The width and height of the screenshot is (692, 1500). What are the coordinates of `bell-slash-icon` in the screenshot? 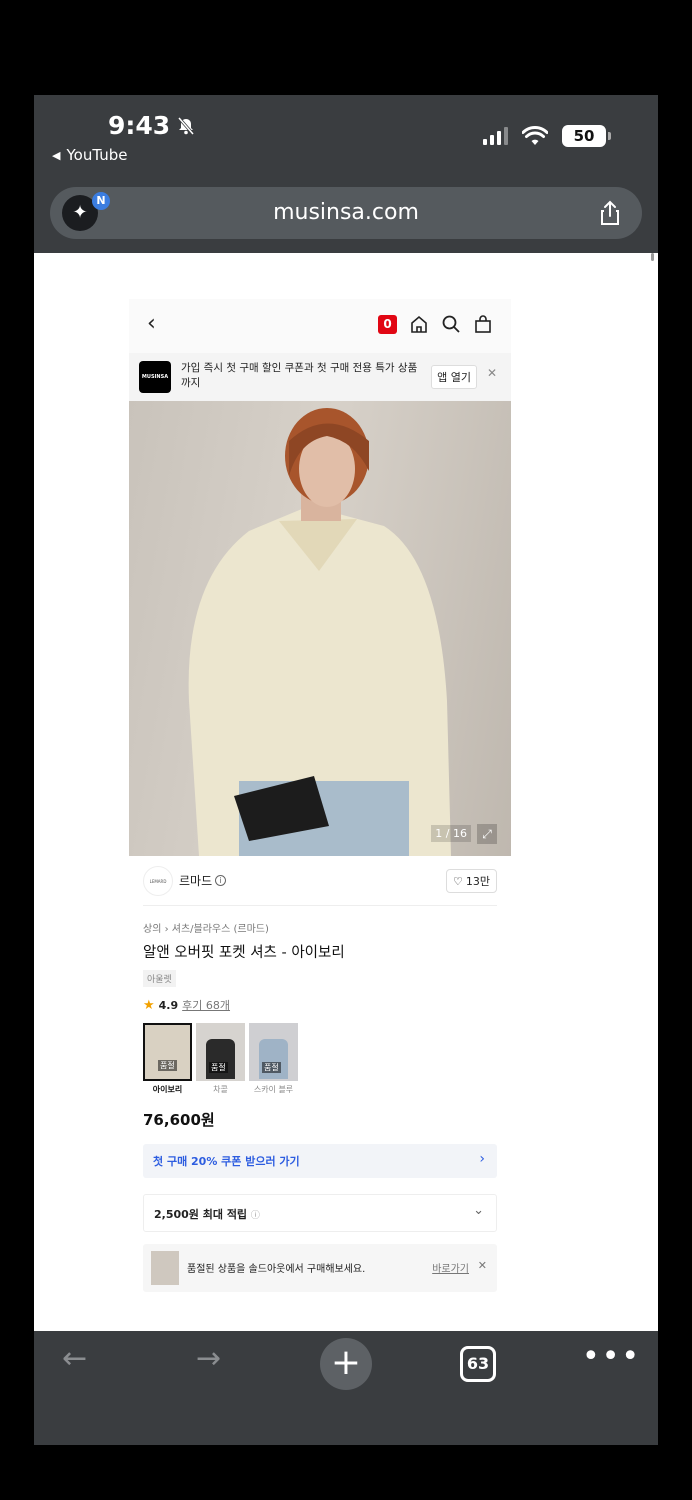 It's located at (186, 125).